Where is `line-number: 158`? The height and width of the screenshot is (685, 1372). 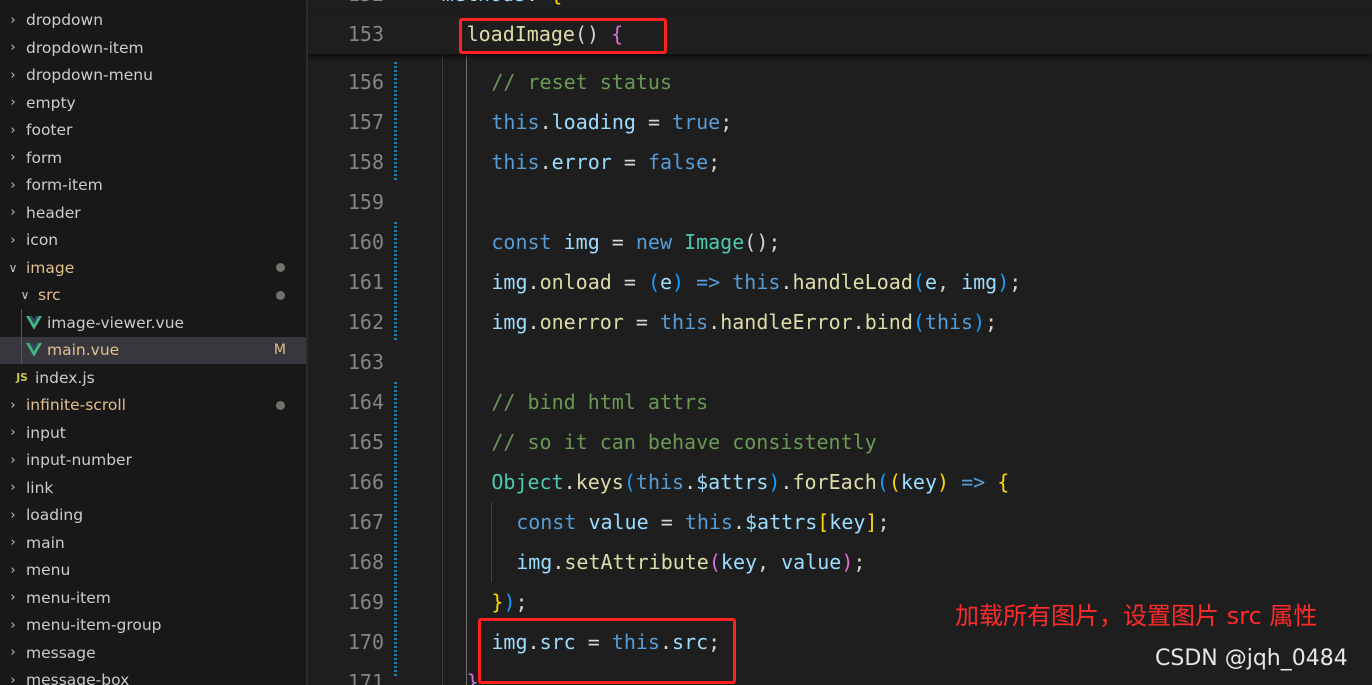 line-number: 158 is located at coordinates (346, 162).